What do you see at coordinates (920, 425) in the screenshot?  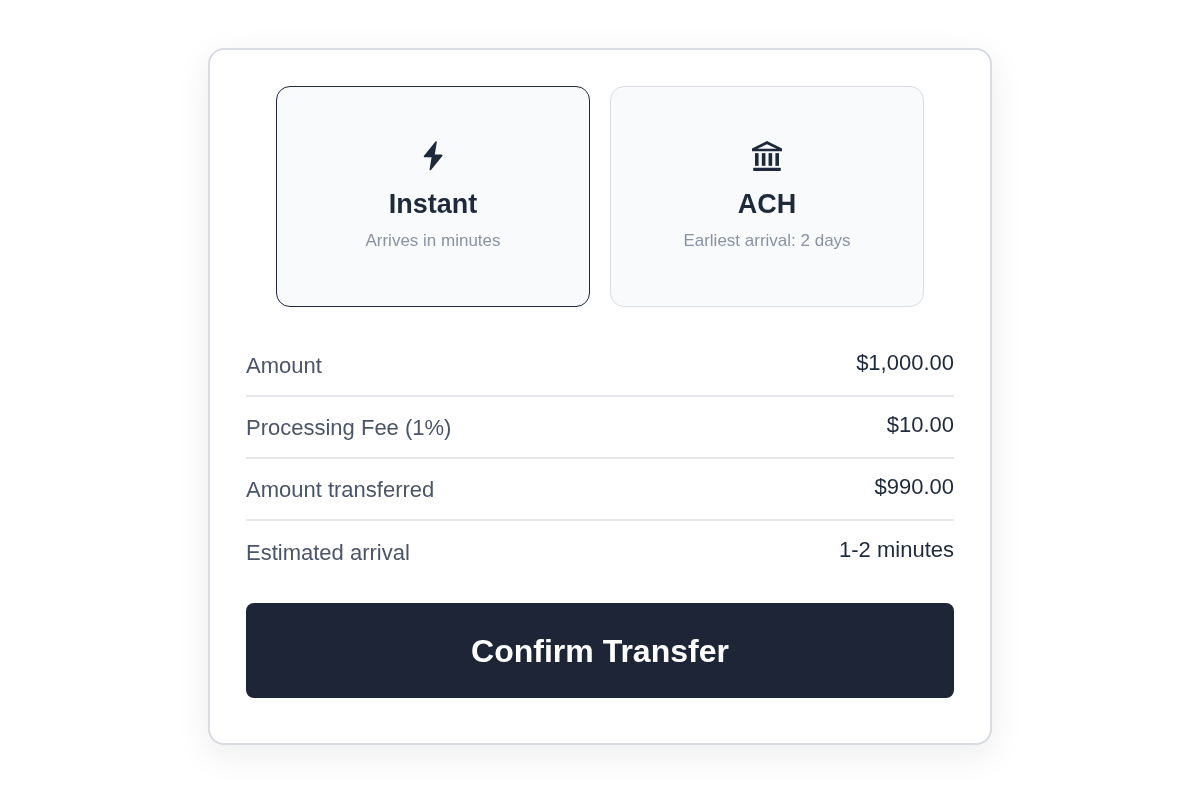 I see `summary-value: $10.00` at bounding box center [920, 425].